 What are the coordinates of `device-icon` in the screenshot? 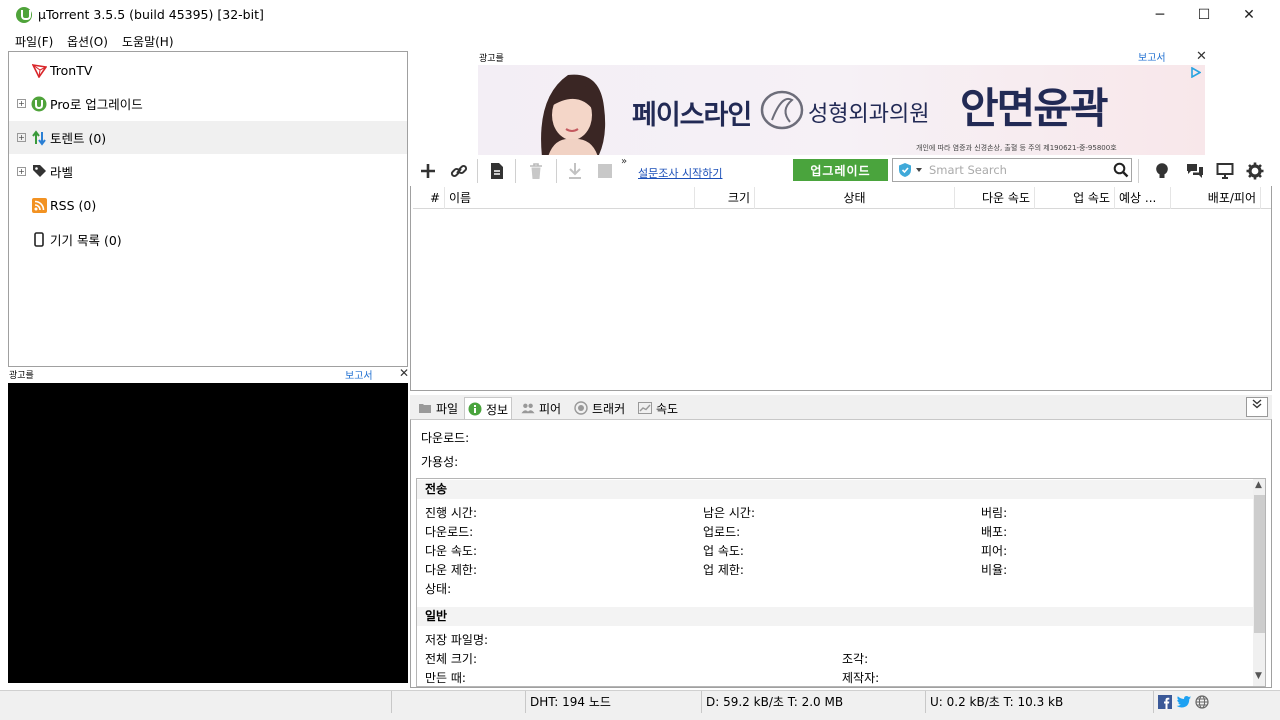 It's located at (39, 240).